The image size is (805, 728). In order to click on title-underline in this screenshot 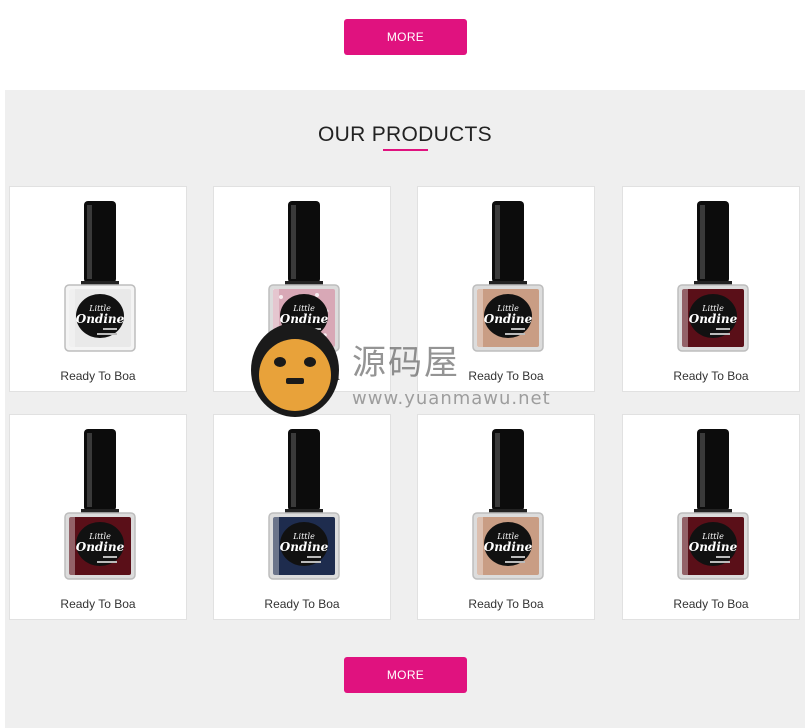, I will do `click(405, 150)`.